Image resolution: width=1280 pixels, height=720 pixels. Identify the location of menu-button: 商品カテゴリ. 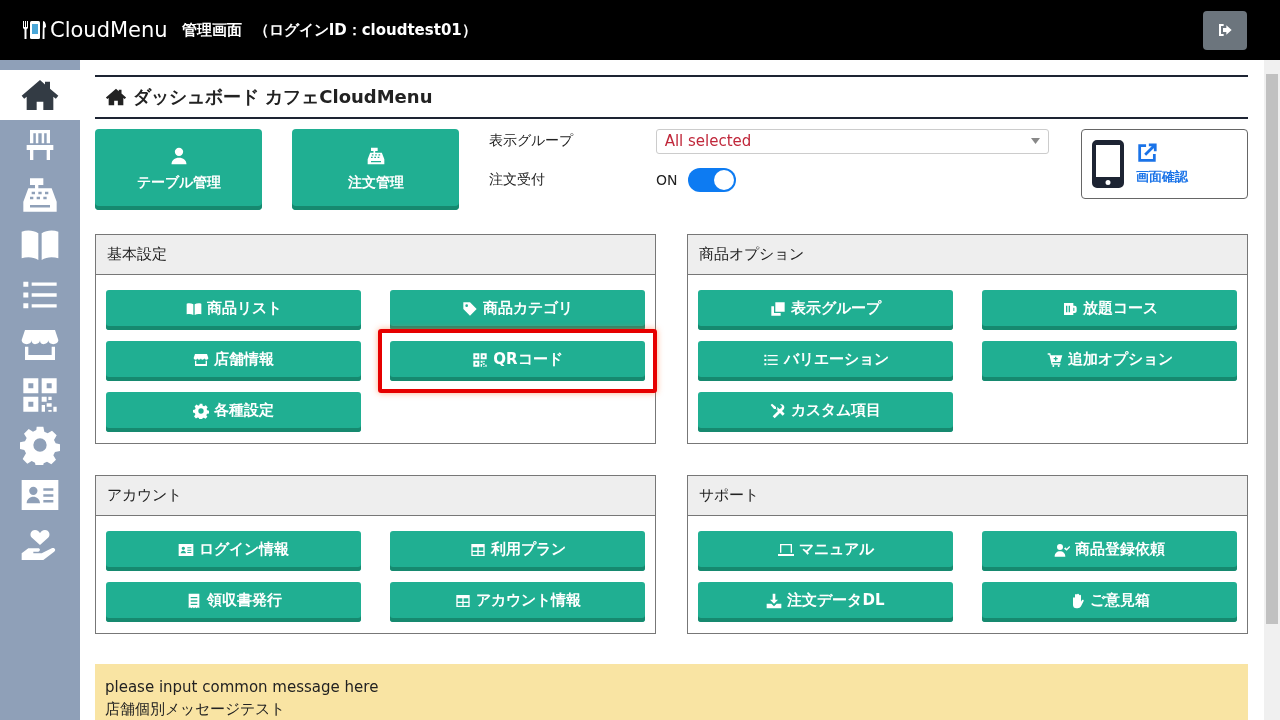
(517, 310).